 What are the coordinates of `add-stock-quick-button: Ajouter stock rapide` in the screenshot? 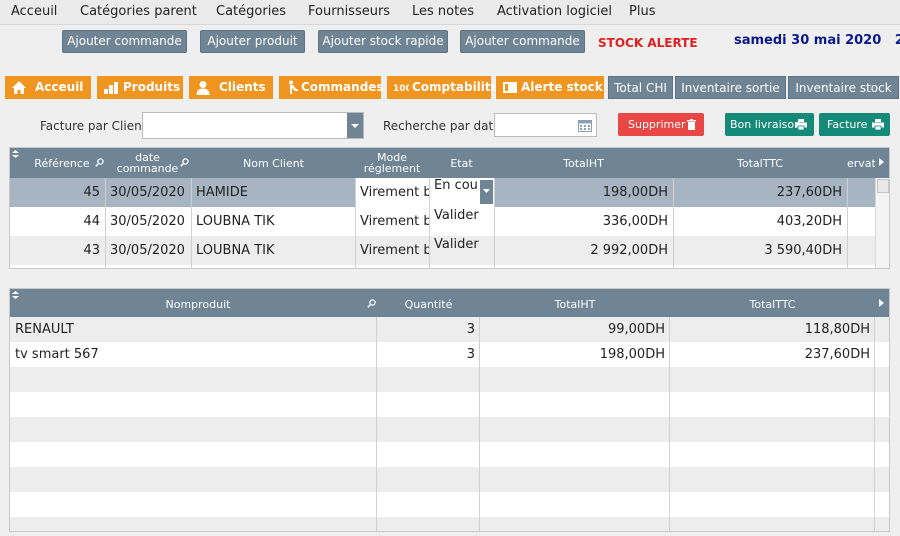 It's located at (383, 41).